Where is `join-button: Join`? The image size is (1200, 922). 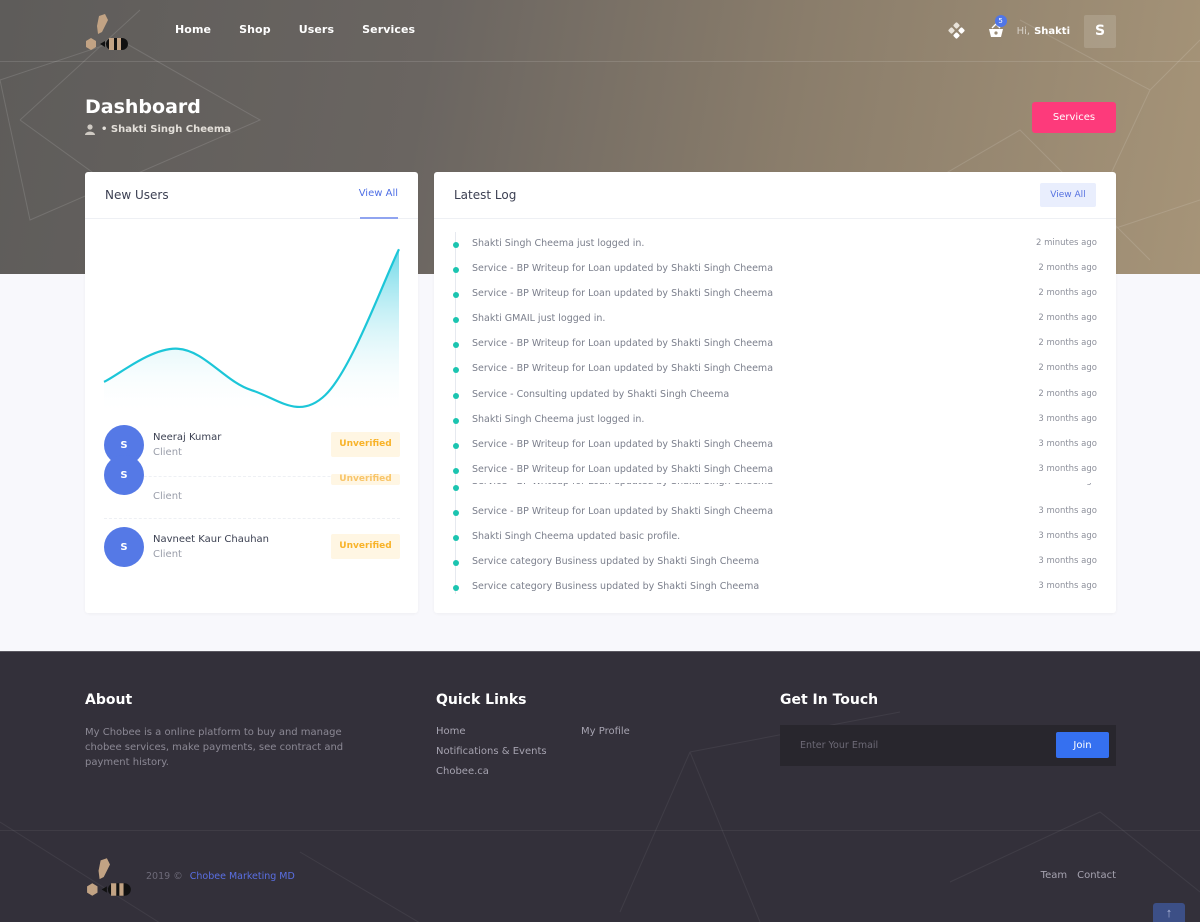 join-button: Join is located at coordinates (1082, 745).